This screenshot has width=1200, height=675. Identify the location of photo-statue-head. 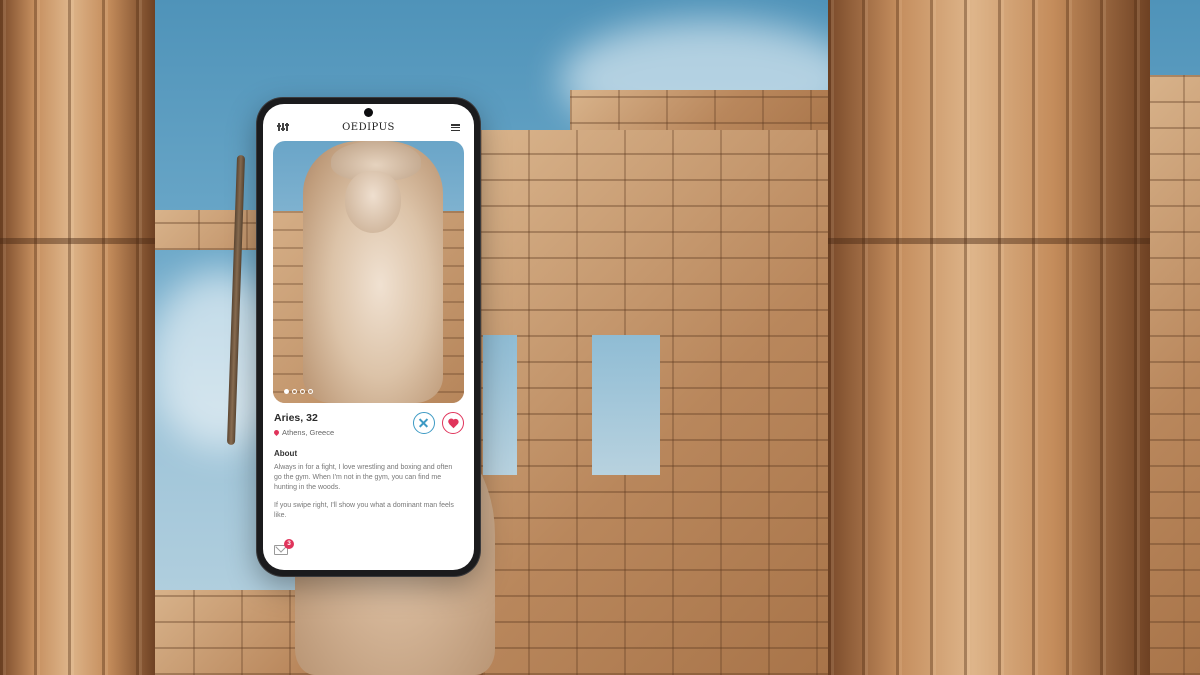
(373, 202).